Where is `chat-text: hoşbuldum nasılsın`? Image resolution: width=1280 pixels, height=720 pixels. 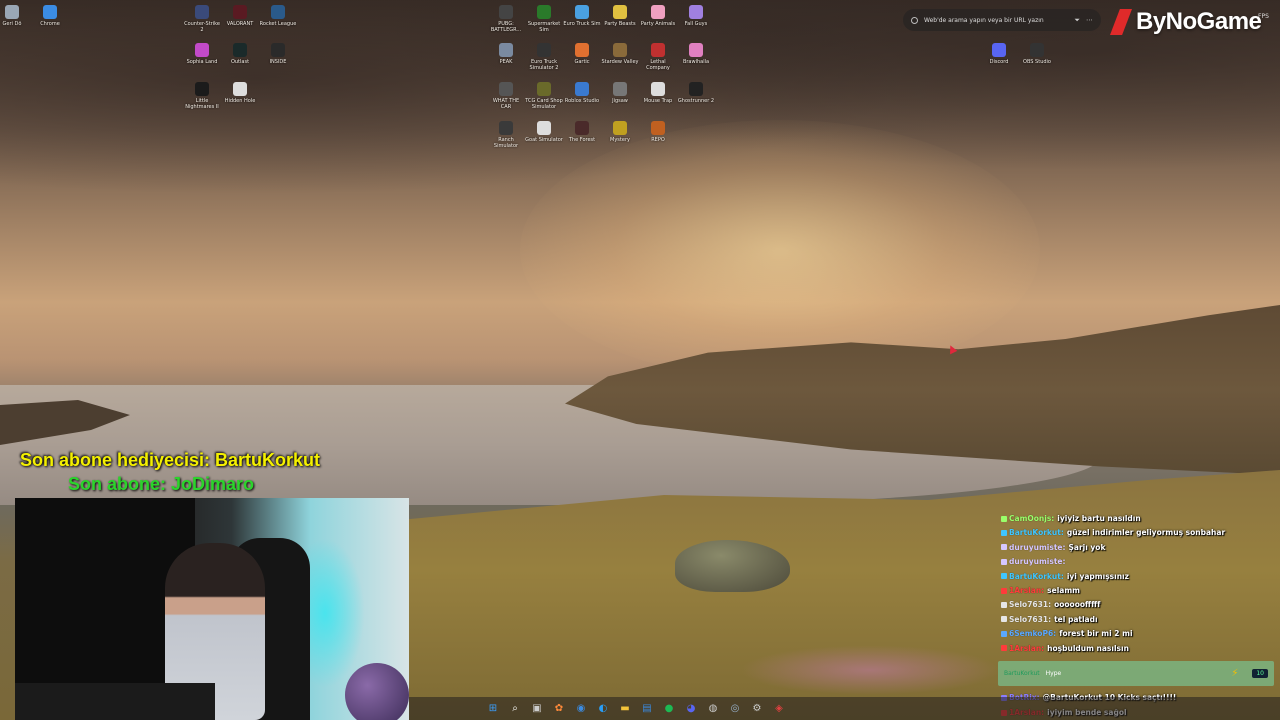 chat-text: hoşbuldum nasılsın is located at coordinates (1088, 648).